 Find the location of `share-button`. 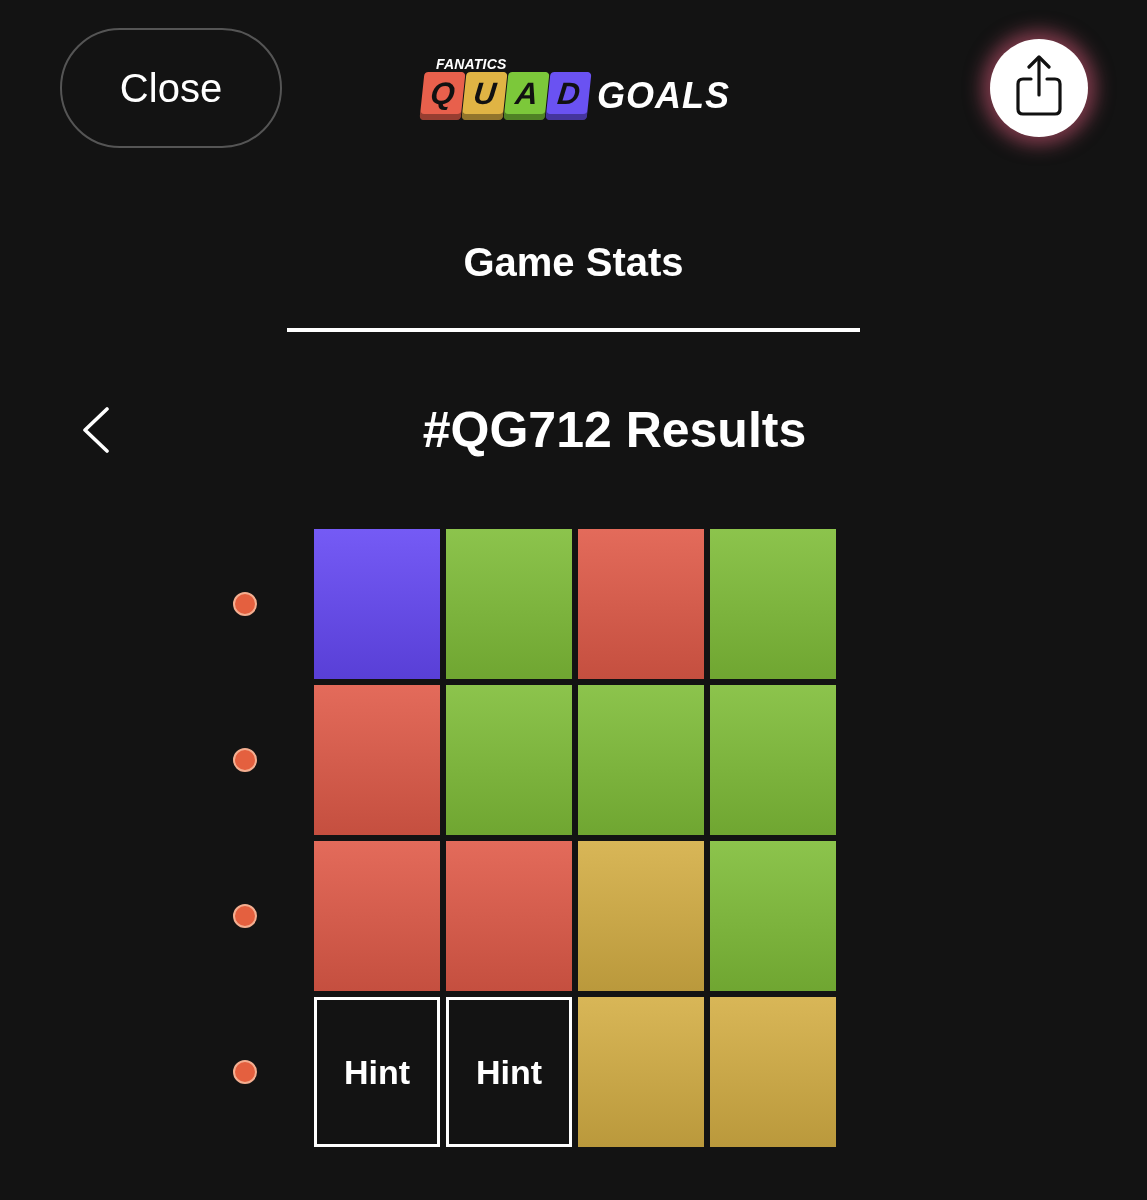

share-button is located at coordinates (1039, 88).